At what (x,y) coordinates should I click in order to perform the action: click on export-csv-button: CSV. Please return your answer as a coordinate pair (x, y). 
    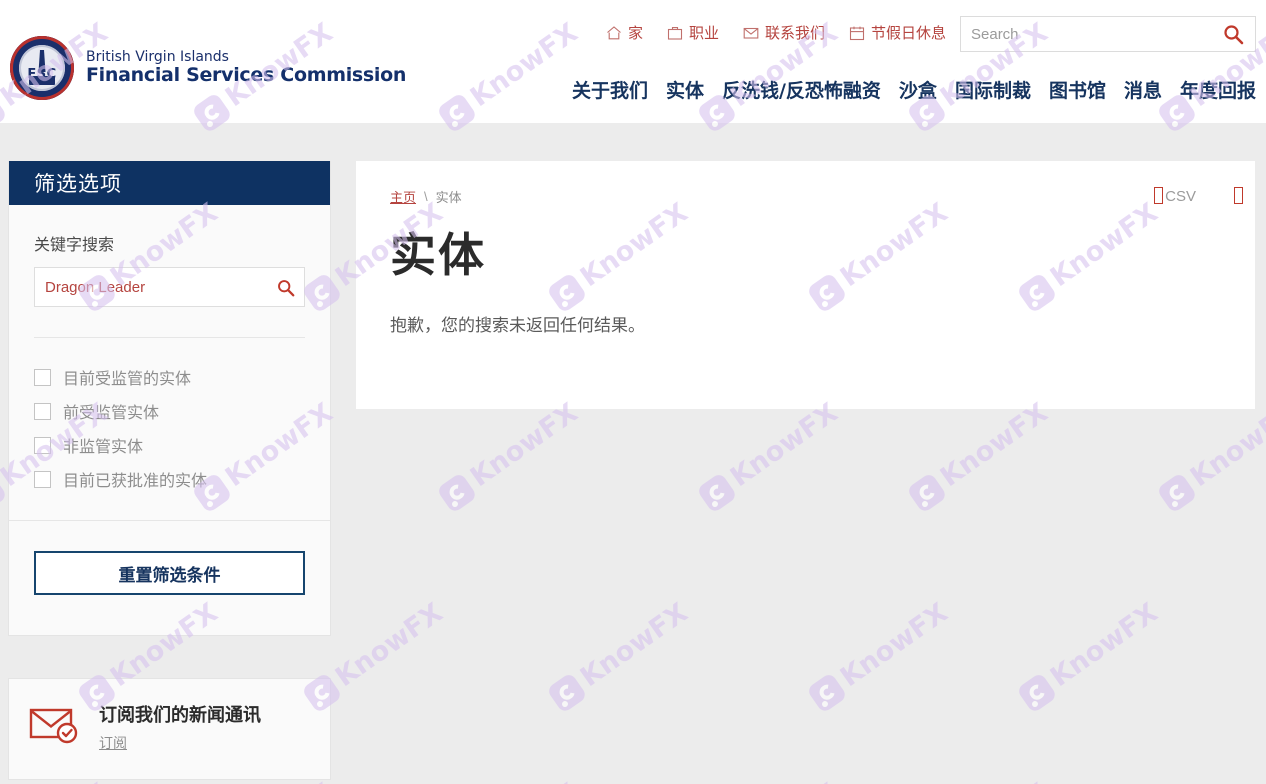
    Looking at the image, I should click on (1175, 195).